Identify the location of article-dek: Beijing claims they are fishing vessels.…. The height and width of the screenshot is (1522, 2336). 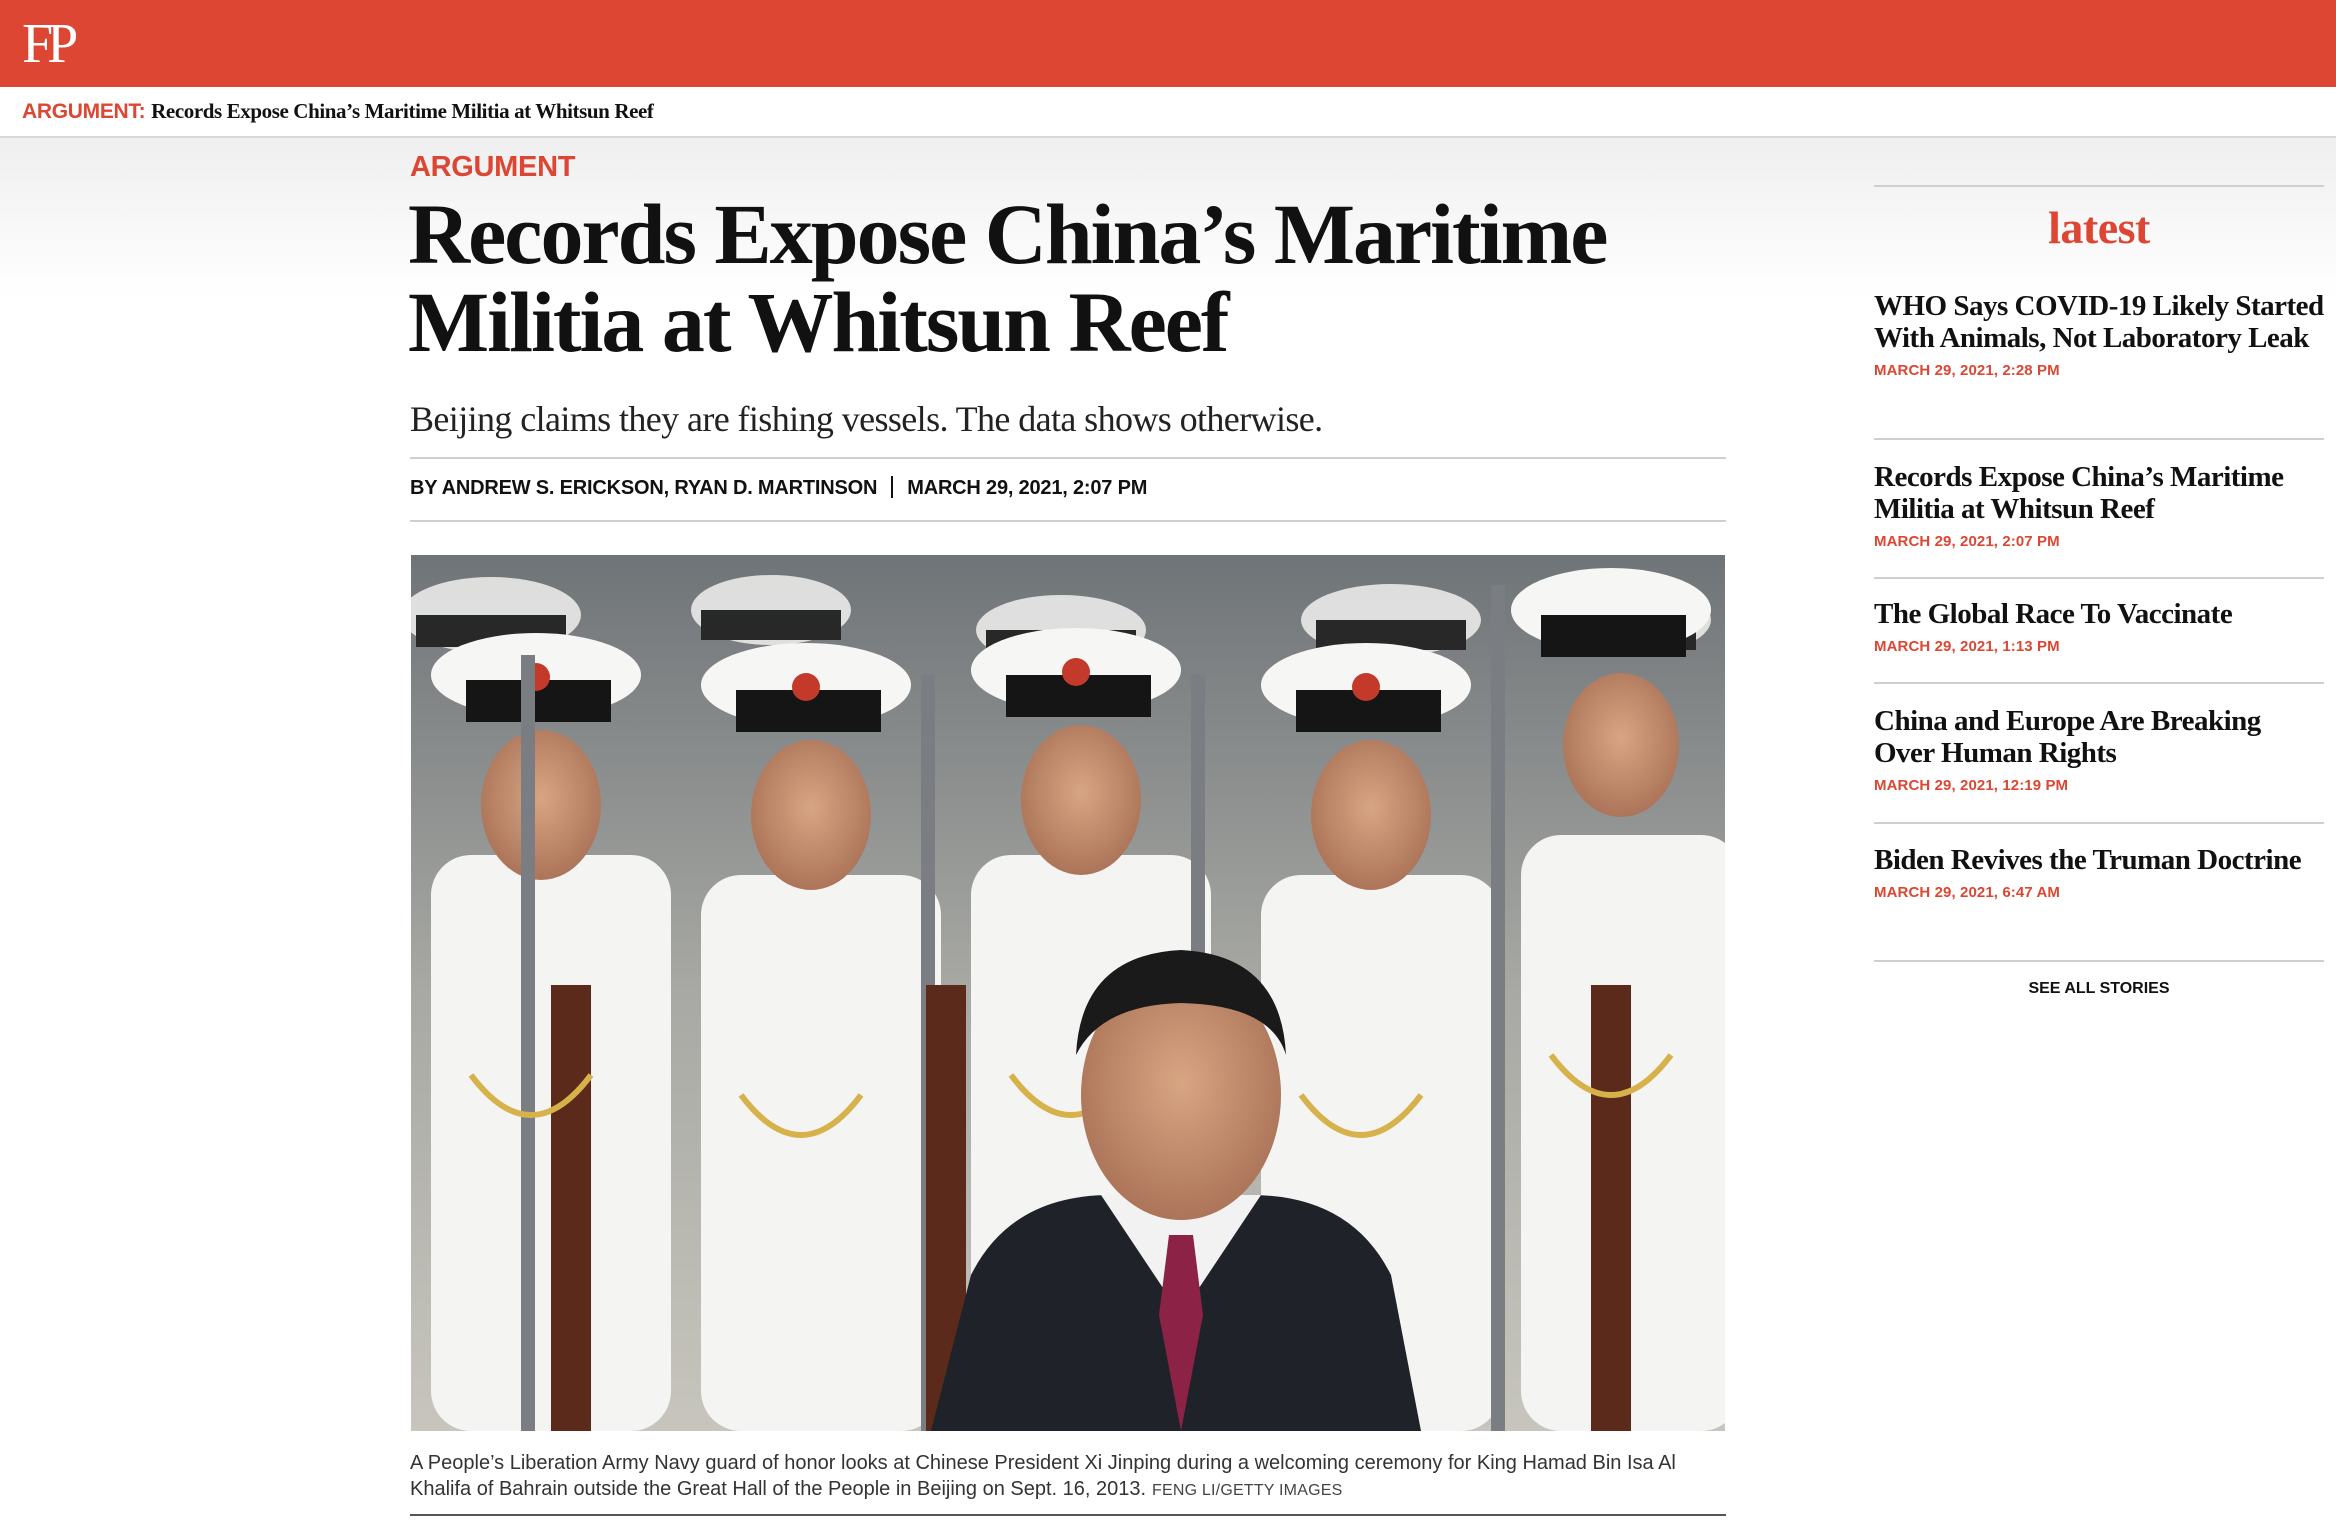
(866, 419).